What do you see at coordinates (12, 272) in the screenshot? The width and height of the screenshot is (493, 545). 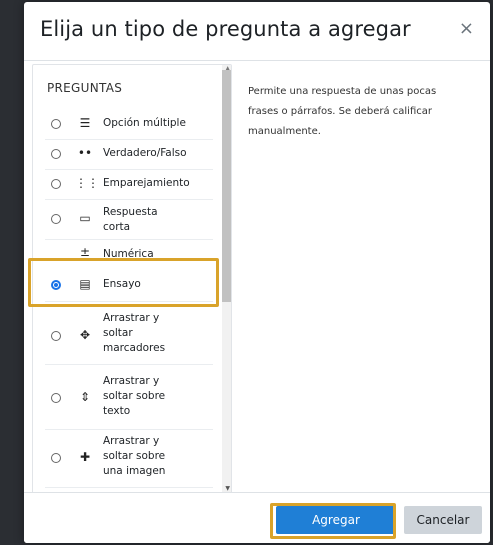 I see `backdrop-left` at bounding box center [12, 272].